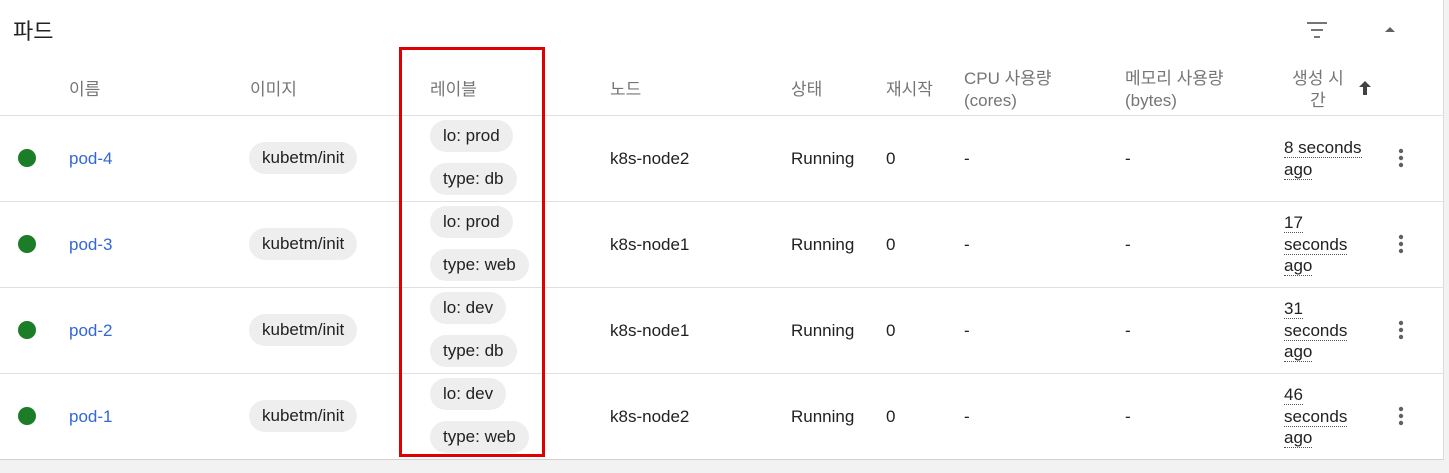 This screenshot has width=1449, height=473. I want to click on column-header-image: 이미지, so click(273, 90).